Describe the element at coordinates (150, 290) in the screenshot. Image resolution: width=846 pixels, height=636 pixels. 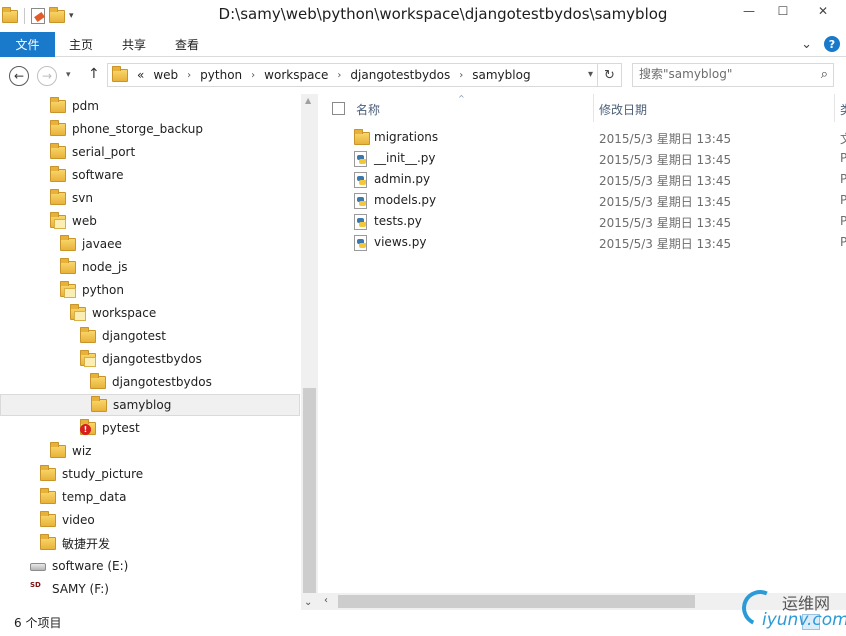
I see `nav-item-python: python` at that location.